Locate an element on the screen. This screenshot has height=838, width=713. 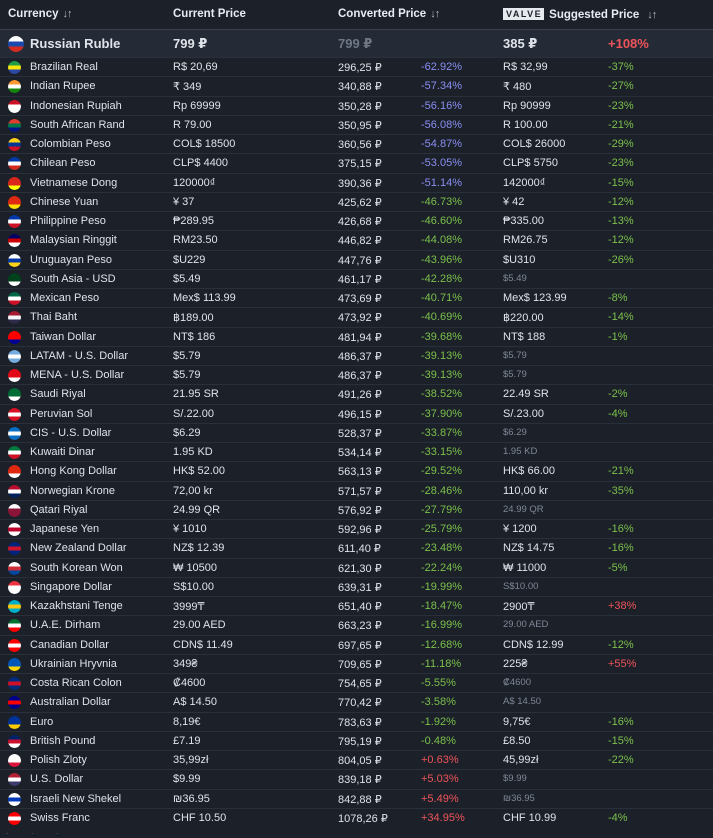
converted-price: 447,76 ₽ is located at coordinates (360, 260).